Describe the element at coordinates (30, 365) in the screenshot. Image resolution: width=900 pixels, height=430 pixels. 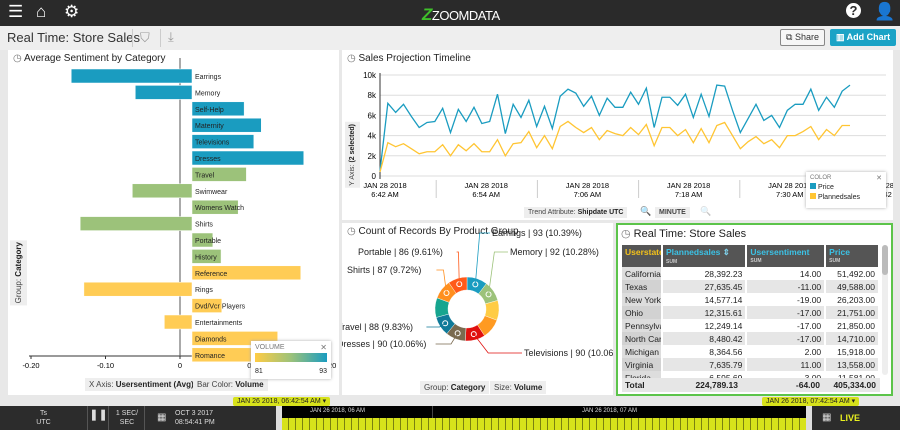
I see `x-tick-label: -0.20` at that location.